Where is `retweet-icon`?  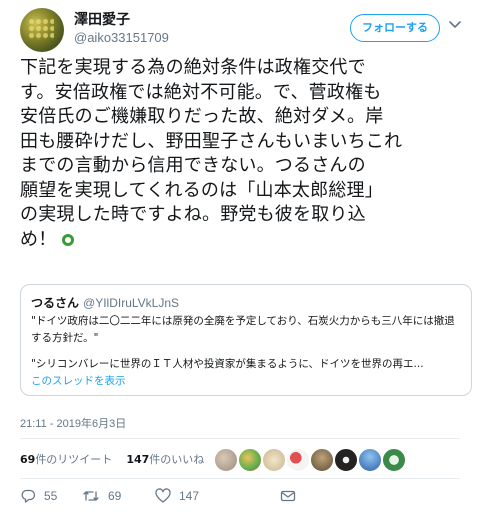 retweet-icon is located at coordinates (91, 496).